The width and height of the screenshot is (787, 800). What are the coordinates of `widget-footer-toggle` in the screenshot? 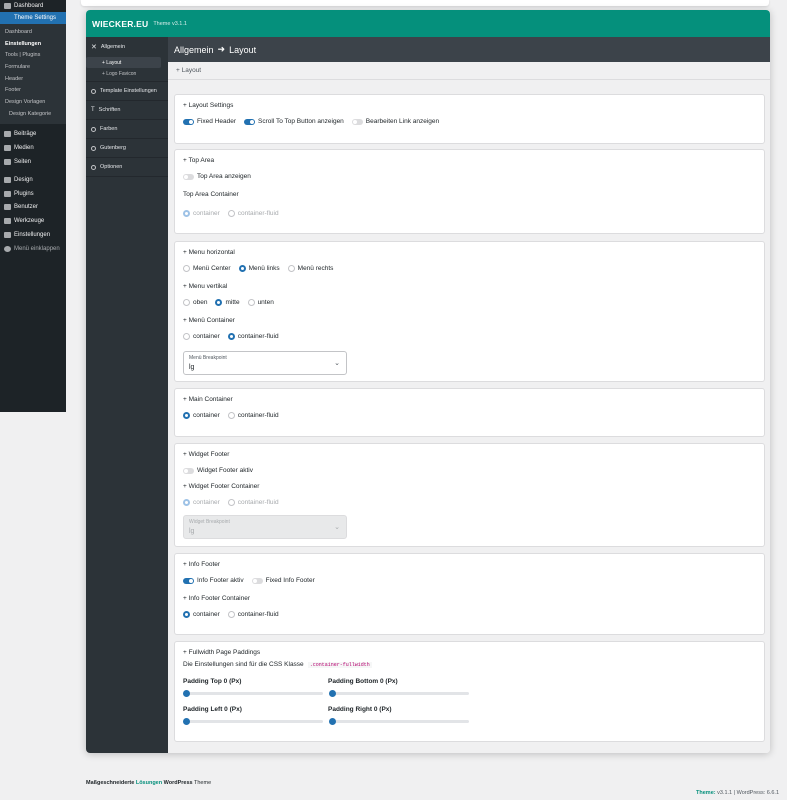 It's located at (188, 470).